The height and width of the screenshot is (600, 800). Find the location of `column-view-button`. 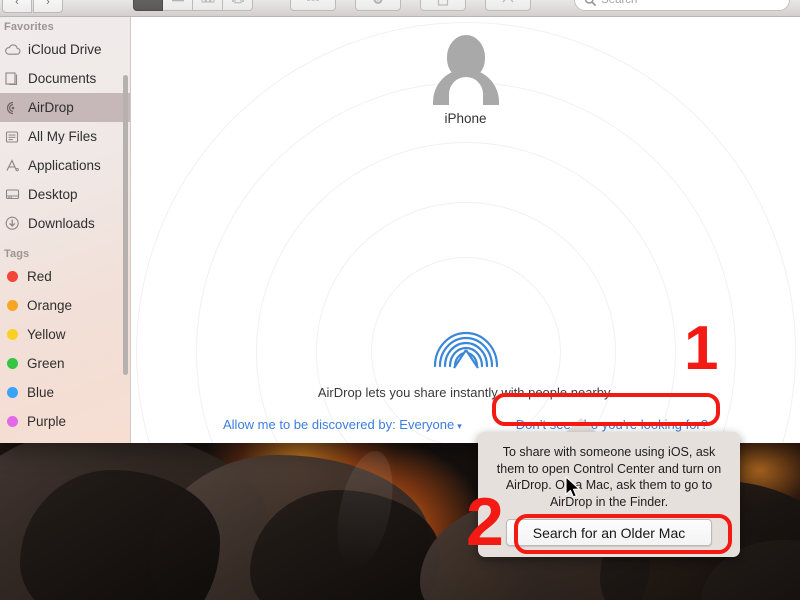

column-view-button is located at coordinates (208, 5).